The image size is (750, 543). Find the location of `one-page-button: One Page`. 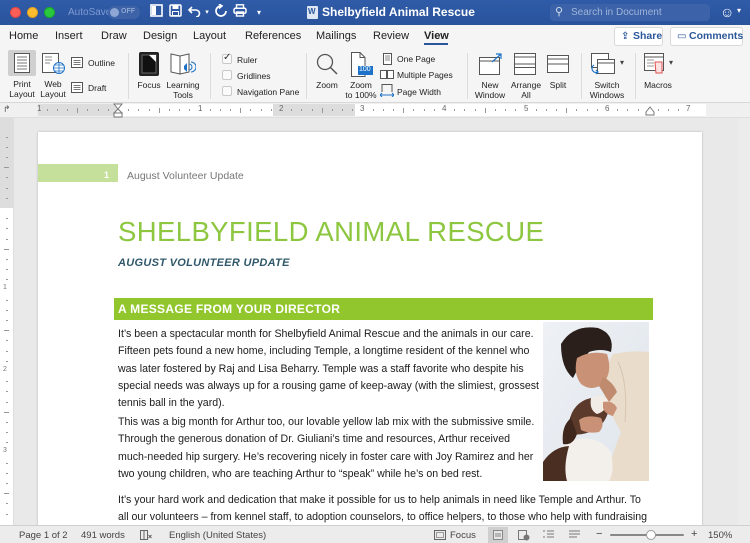

one-page-button: One Page is located at coordinates (416, 59).